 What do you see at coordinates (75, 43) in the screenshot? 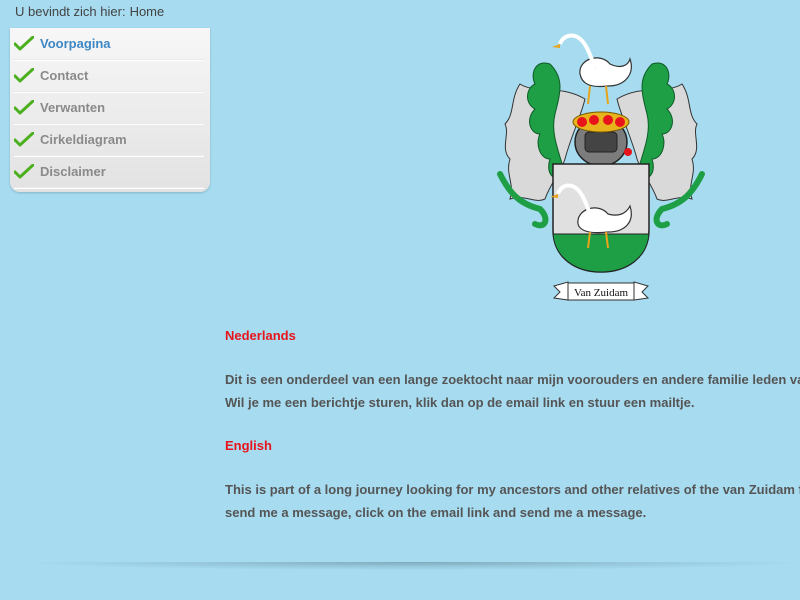
I see `menu-item-label: Voorpagina` at bounding box center [75, 43].